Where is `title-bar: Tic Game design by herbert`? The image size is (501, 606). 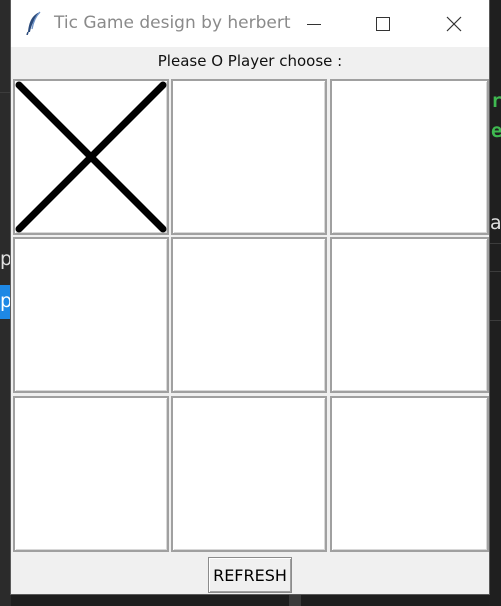 title-bar: Tic Game design by herbert is located at coordinates (250, 23).